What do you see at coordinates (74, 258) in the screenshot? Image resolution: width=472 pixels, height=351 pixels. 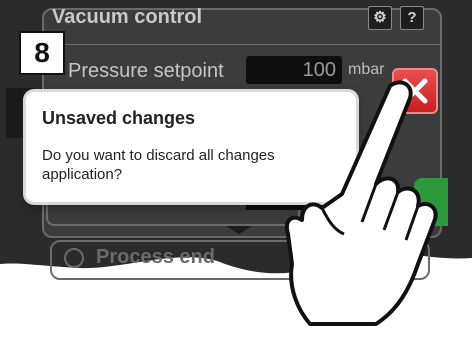 I see `circle-icon` at bounding box center [74, 258].